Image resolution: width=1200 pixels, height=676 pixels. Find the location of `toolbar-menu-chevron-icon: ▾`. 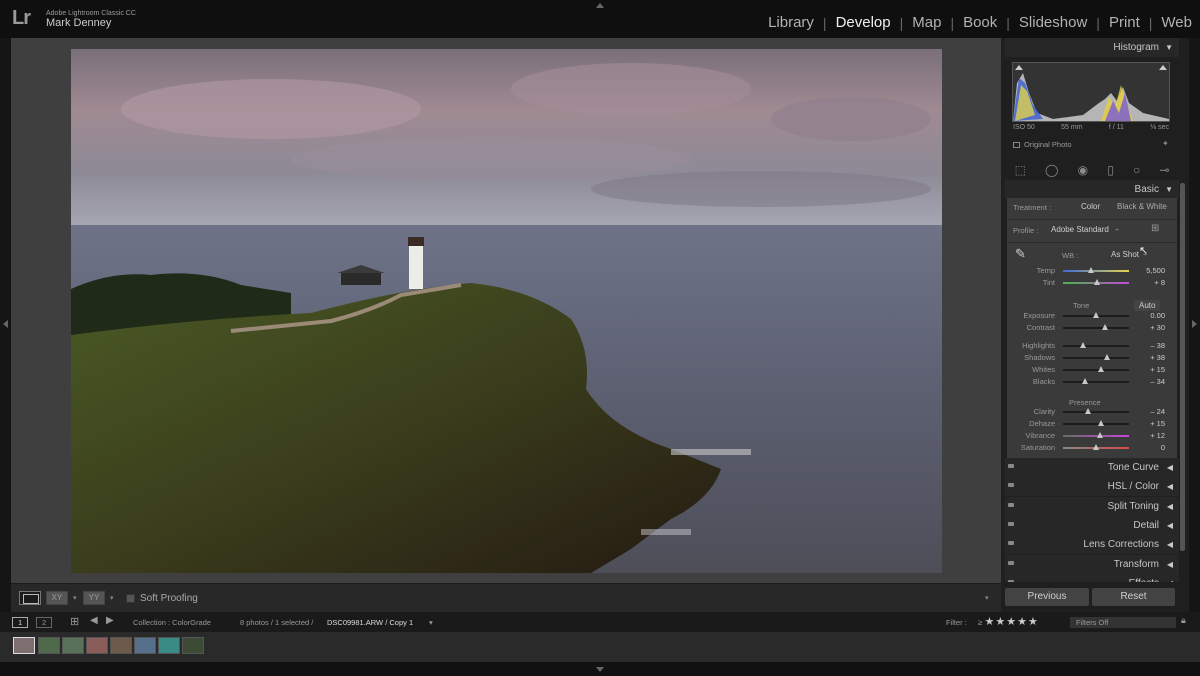

toolbar-menu-chevron-icon: ▾ is located at coordinates (987, 598).